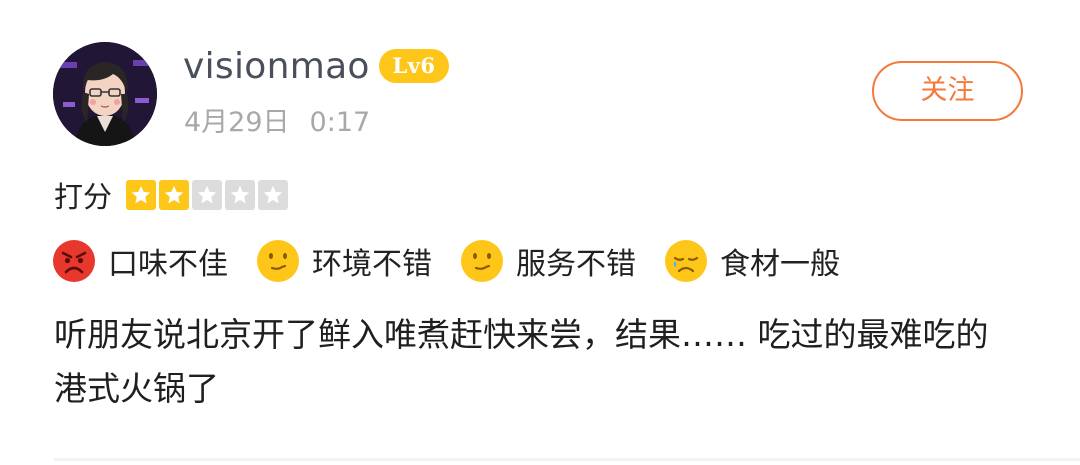 The image size is (1080, 465). What do you see at coordinates (237, 122) in the screenshot?
I see `post-date: 4月29日` at bounding box center [237, 122].